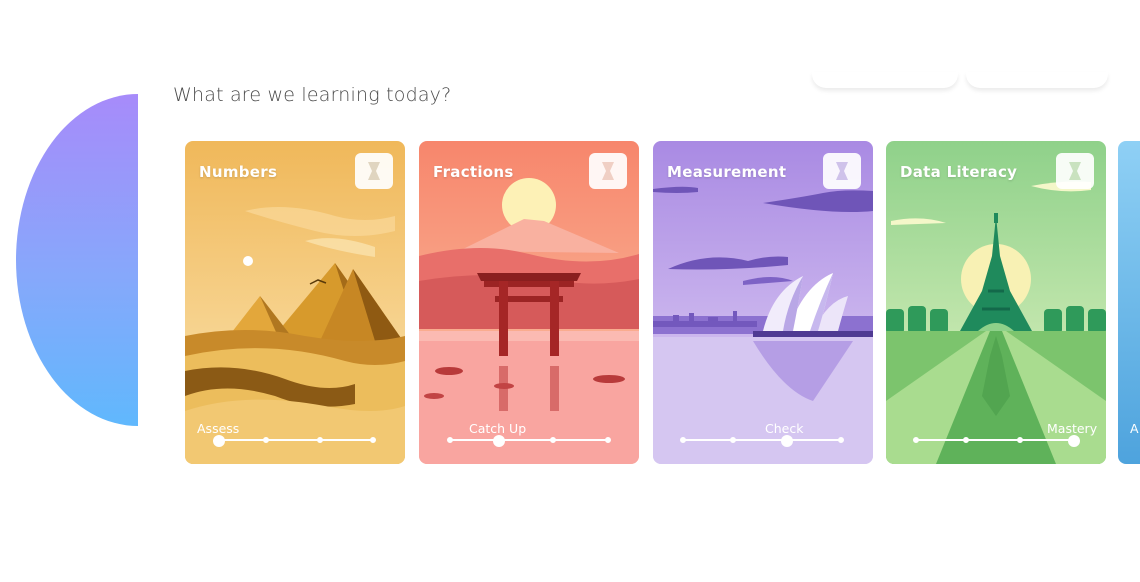 This screenshot has width=1140, height=582. I want to click on torii-gate-illustration, so click(529, 302).